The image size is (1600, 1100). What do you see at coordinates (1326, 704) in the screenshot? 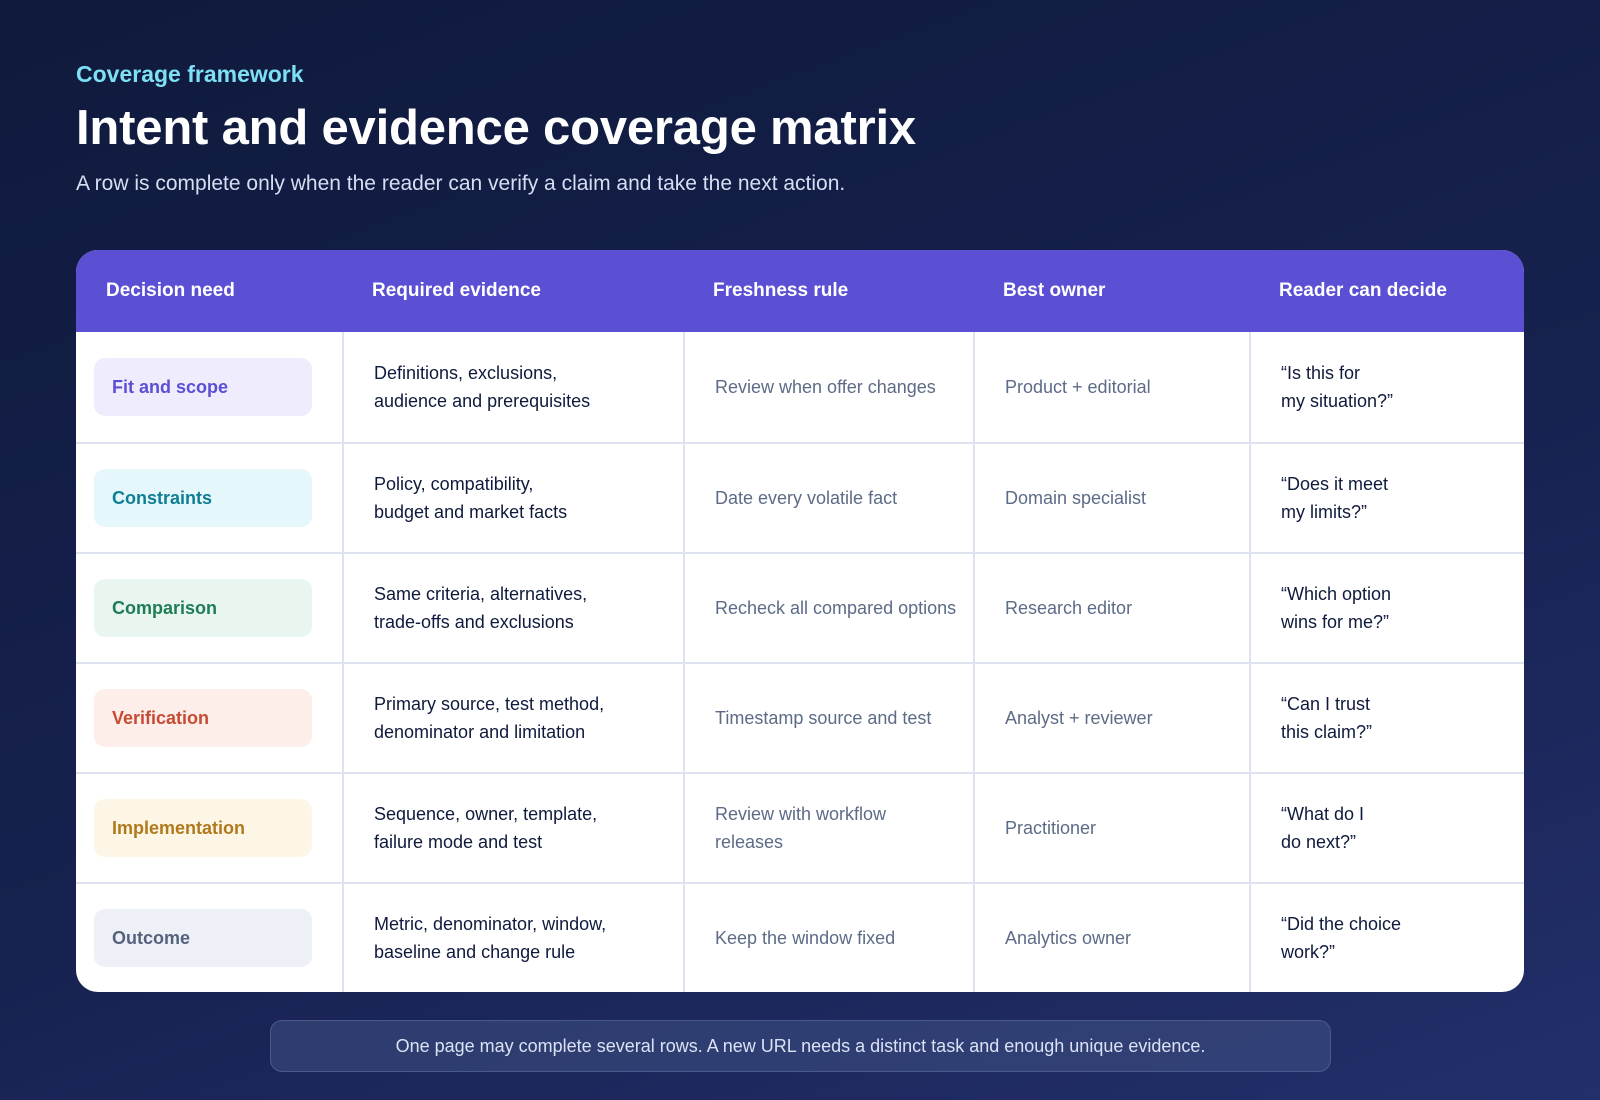
I see `decide-line: “Can I trust` at bounding box center [1326, 704].